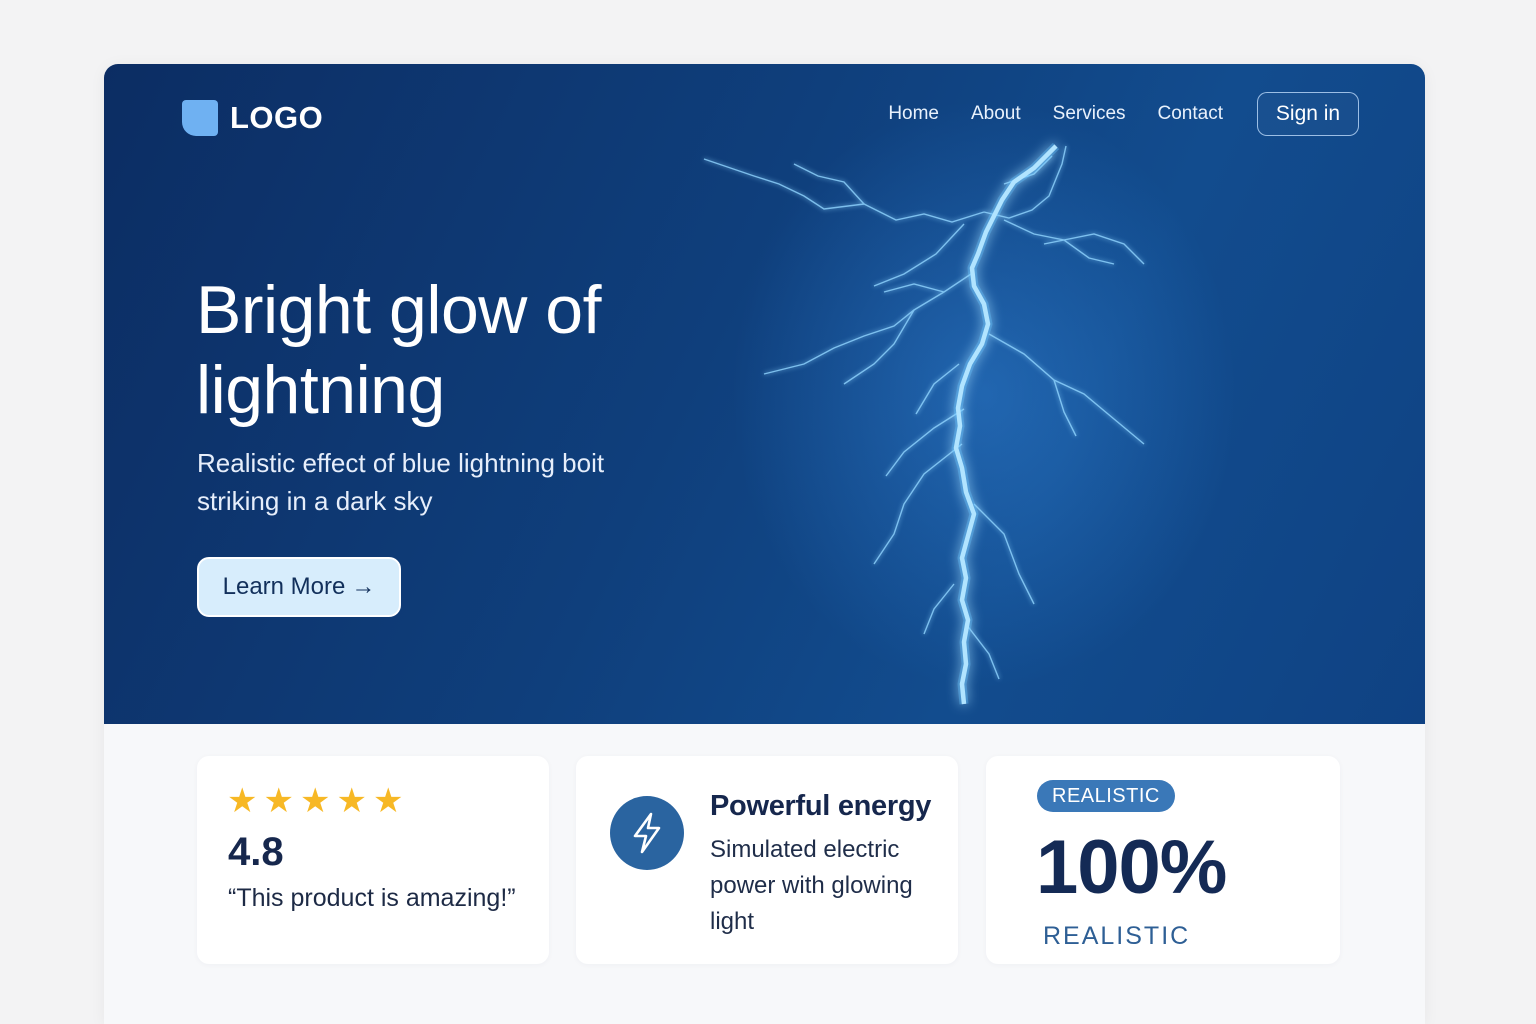  What do you see at coordinates (284, 586) in the screenshot?
I see `learn-more-label: Learn More` at bounding box center [284, 586].